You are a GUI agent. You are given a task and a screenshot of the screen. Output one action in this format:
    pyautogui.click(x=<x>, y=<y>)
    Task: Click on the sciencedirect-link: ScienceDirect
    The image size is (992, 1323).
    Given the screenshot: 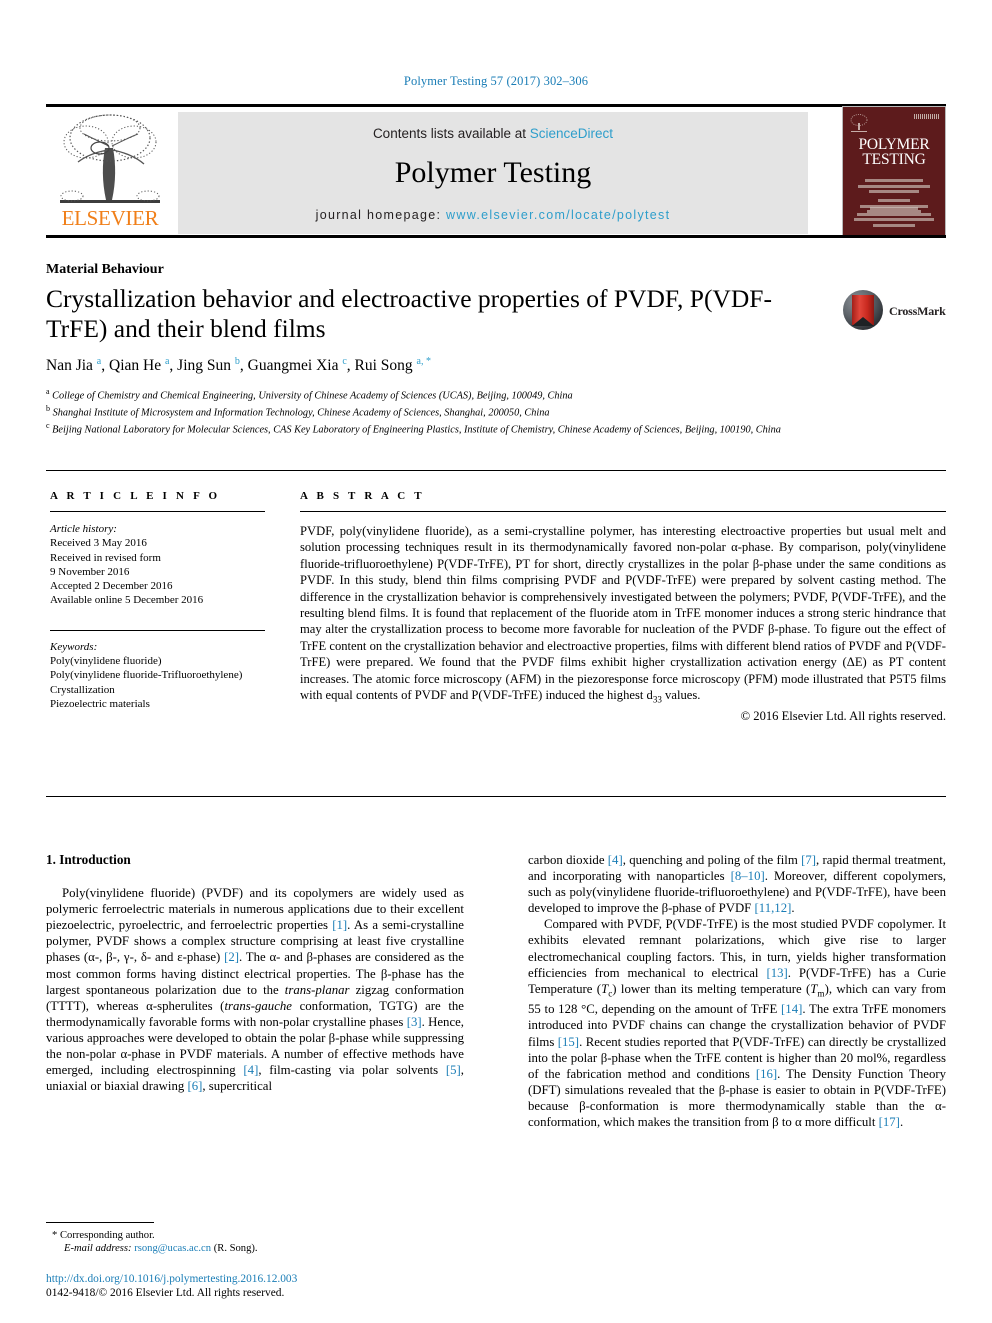 What is the action you would take?
    pyautogui.click(x=571, y=133)
    